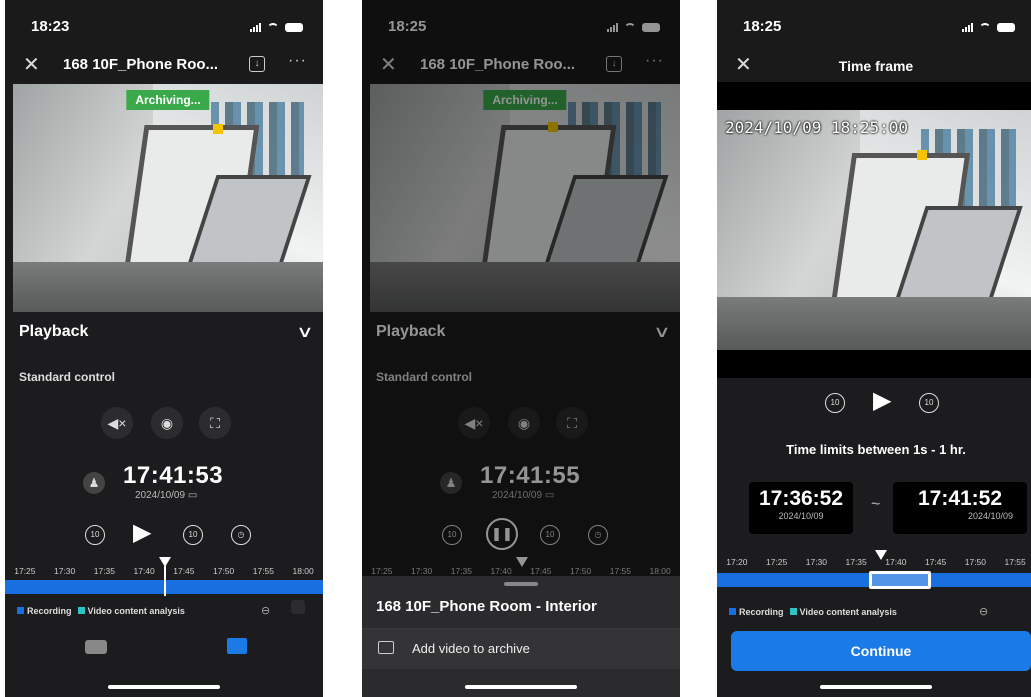 The width and height of the screenshot is (1031, 697). What do you see at coordinates (881, 651) in the screenshot?
I see `continue-button: Continue` at bounding box center [881, 651].